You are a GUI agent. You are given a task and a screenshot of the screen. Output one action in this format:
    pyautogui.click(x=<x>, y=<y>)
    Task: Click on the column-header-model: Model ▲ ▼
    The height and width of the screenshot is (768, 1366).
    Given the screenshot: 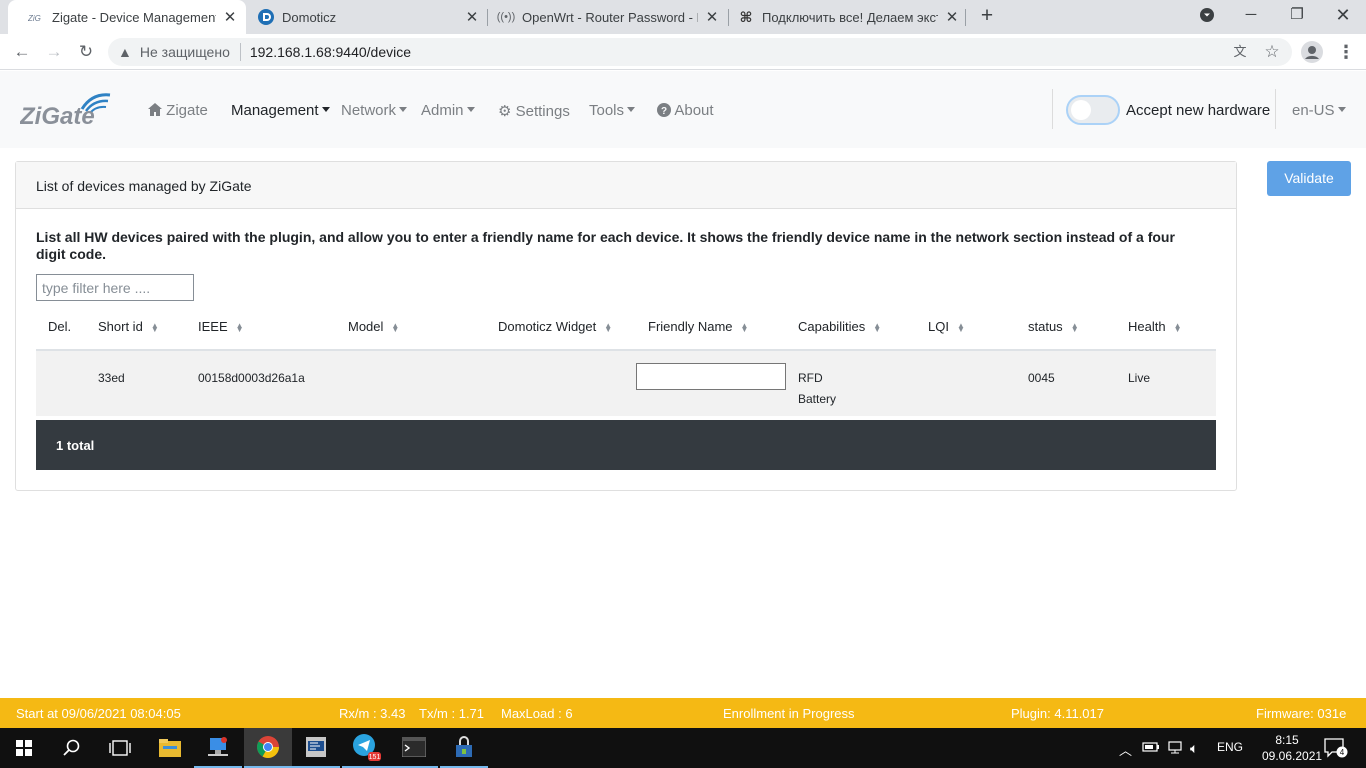 What is the action you would take?
    pyautogui.click(x=373, y=326)
    